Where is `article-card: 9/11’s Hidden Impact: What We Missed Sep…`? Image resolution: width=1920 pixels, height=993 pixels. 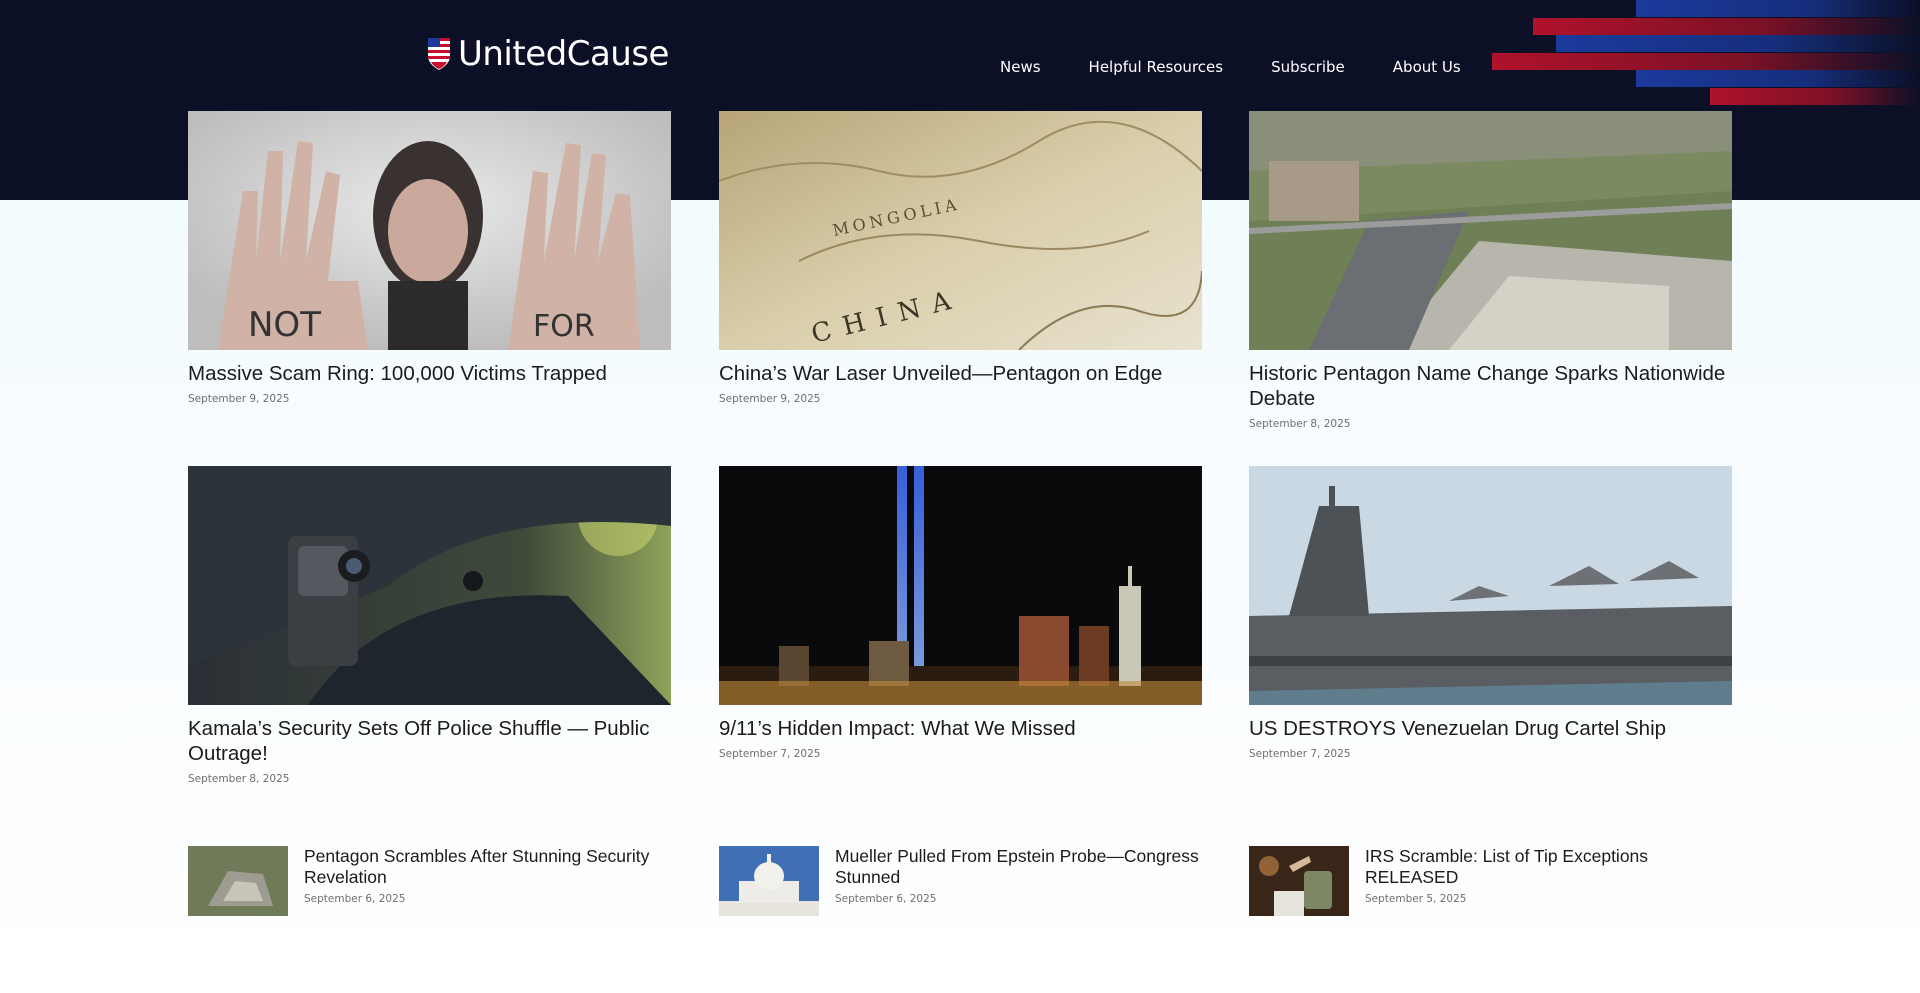
article-card: 9/11’s Hidden Impact: What We Missed Sep… is located at coordinates (960, 613).